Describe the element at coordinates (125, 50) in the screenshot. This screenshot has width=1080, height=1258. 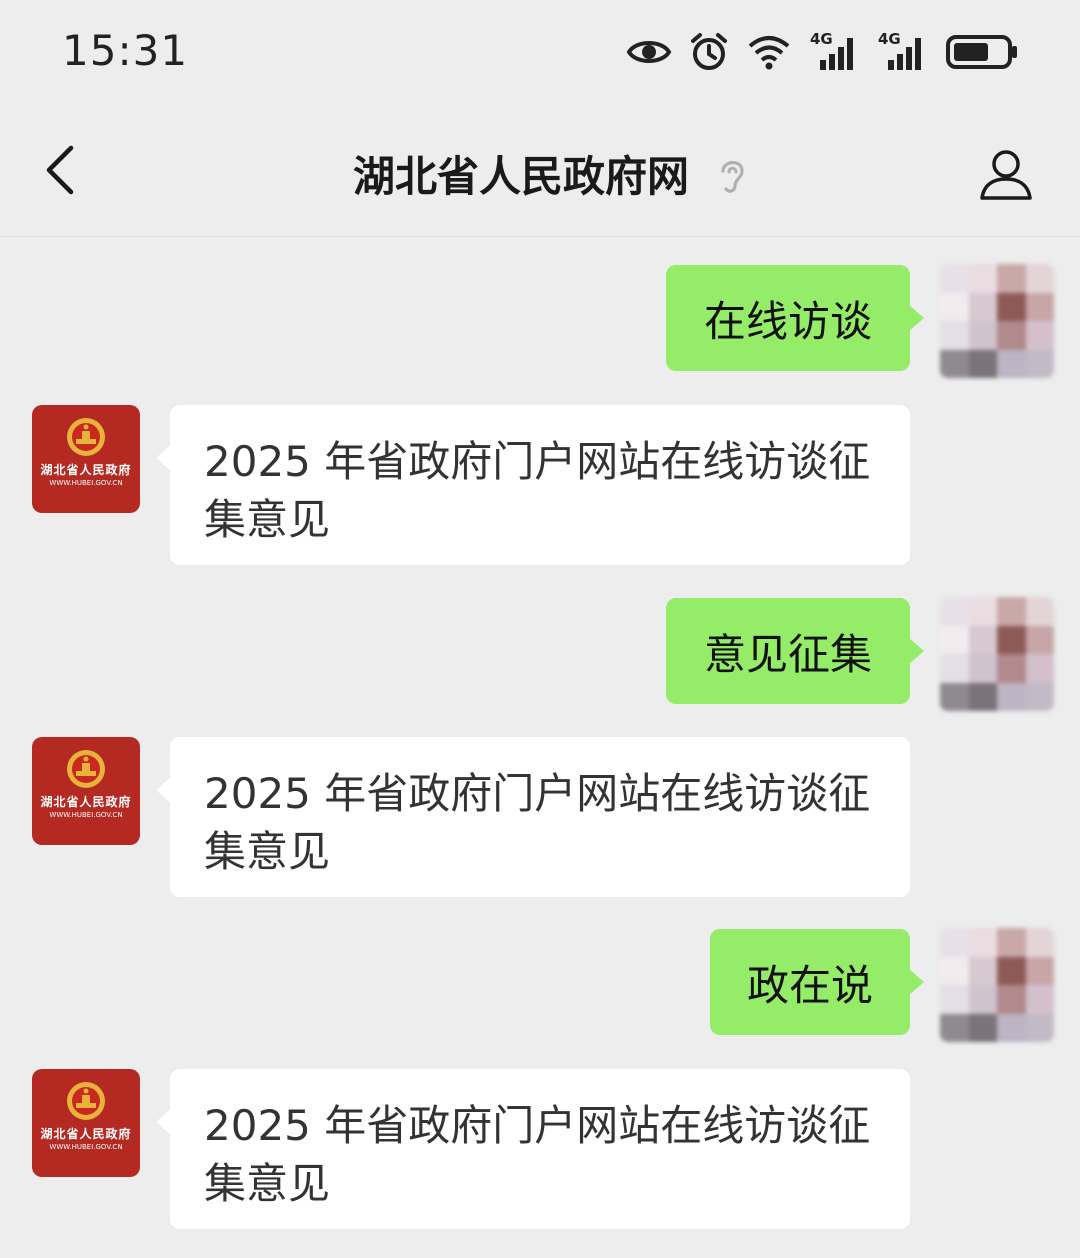
I see `status-time: 15:31` at that location.